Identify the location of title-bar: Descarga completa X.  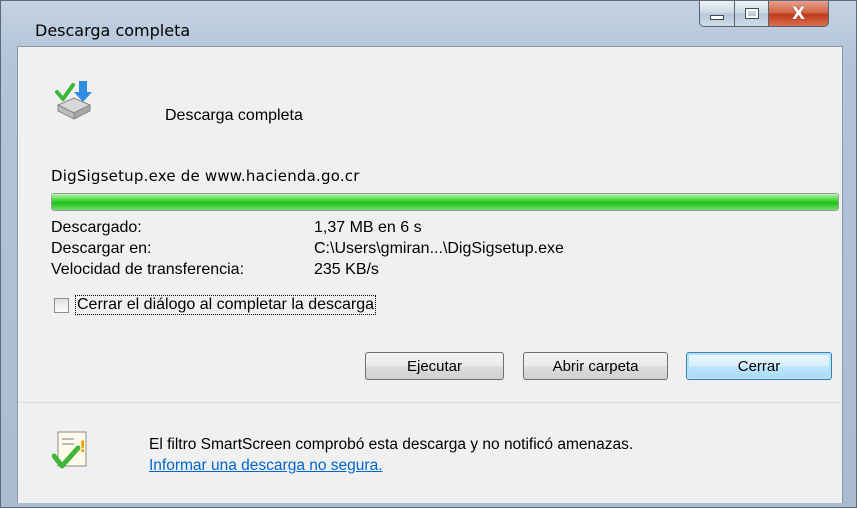
(429, 23).